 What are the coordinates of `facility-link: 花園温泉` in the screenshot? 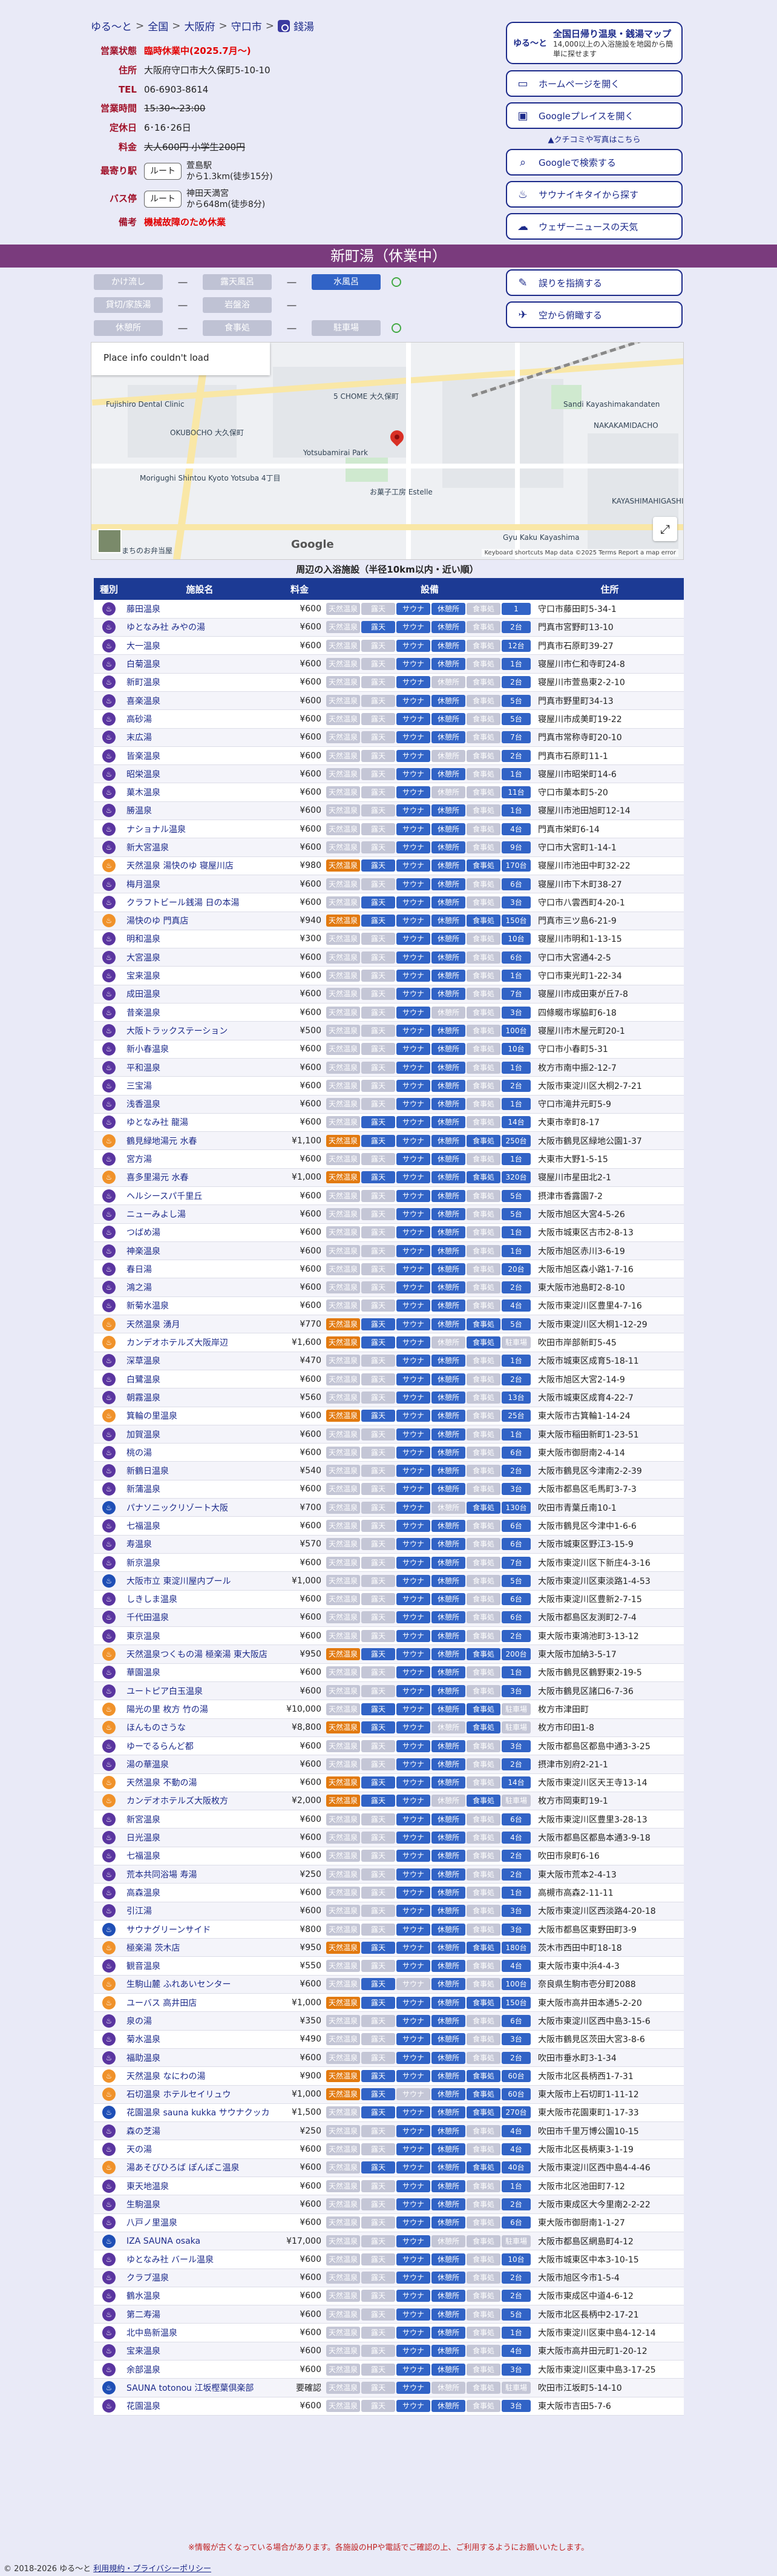 It's located at (143, 2406).